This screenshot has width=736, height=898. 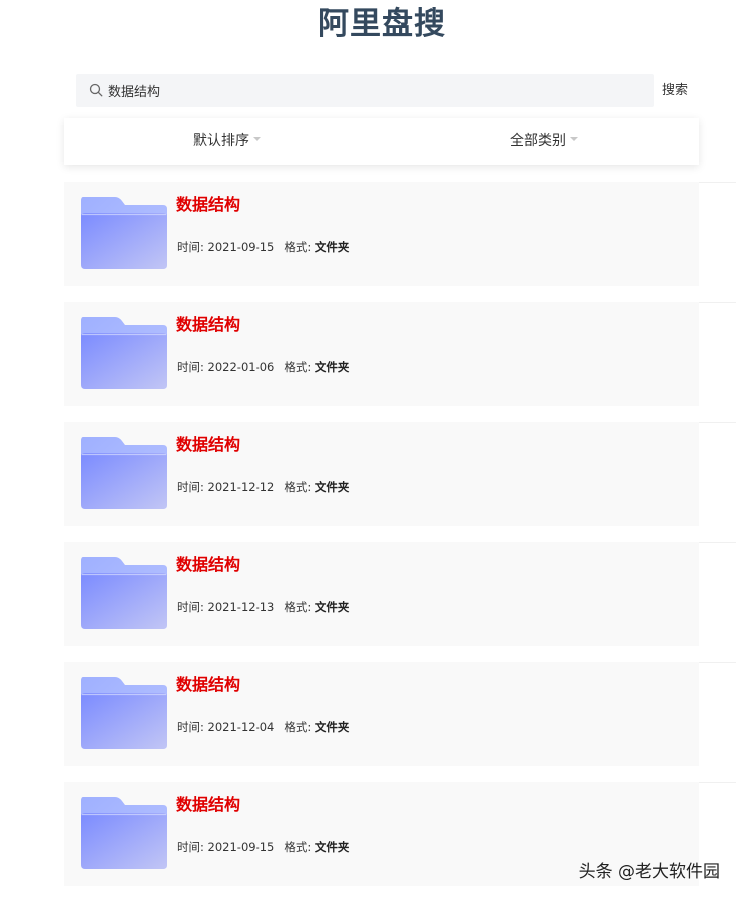 What do you see at coordinates (400, 714) in the screenshot?
I see `result-card: 数据结构 时间: 2021-12-04 格式: 文件夹` at bounding box center [400, 714].